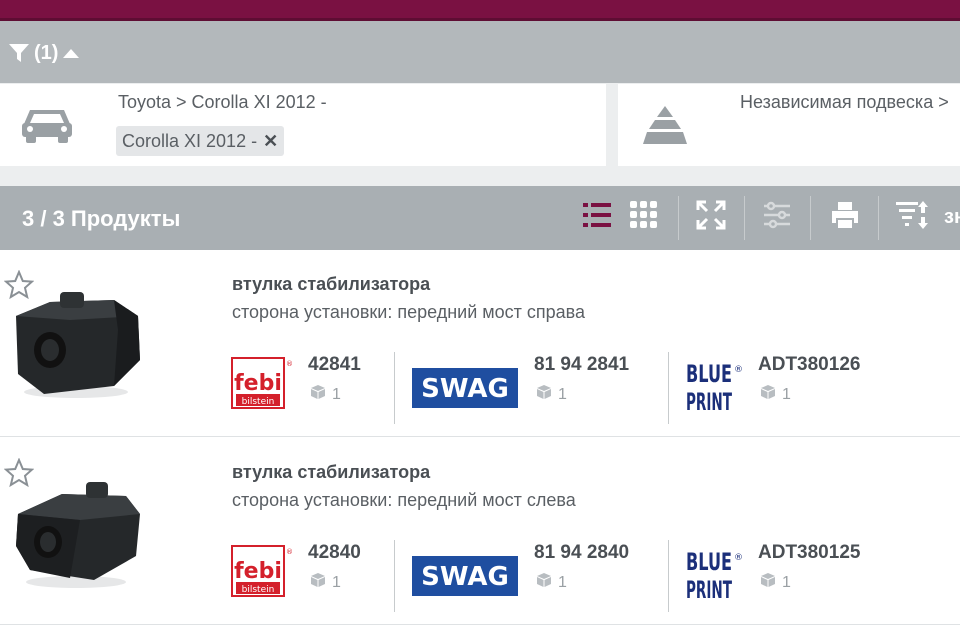  Describe the element at coordinates (190, 140) in the screenshot. I see `vehicle-chip-label: Corolla XI 2012 -` at that location.